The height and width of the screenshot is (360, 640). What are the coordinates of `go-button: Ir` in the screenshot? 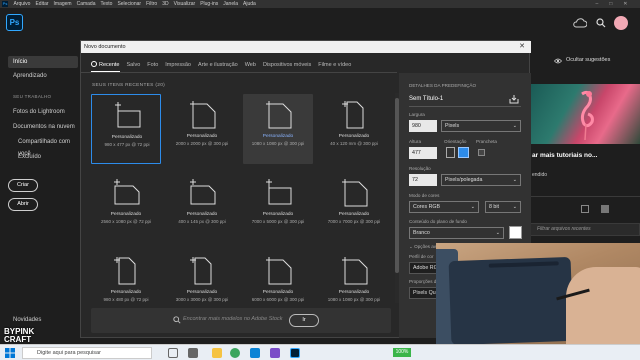 It's located at (304, 320).